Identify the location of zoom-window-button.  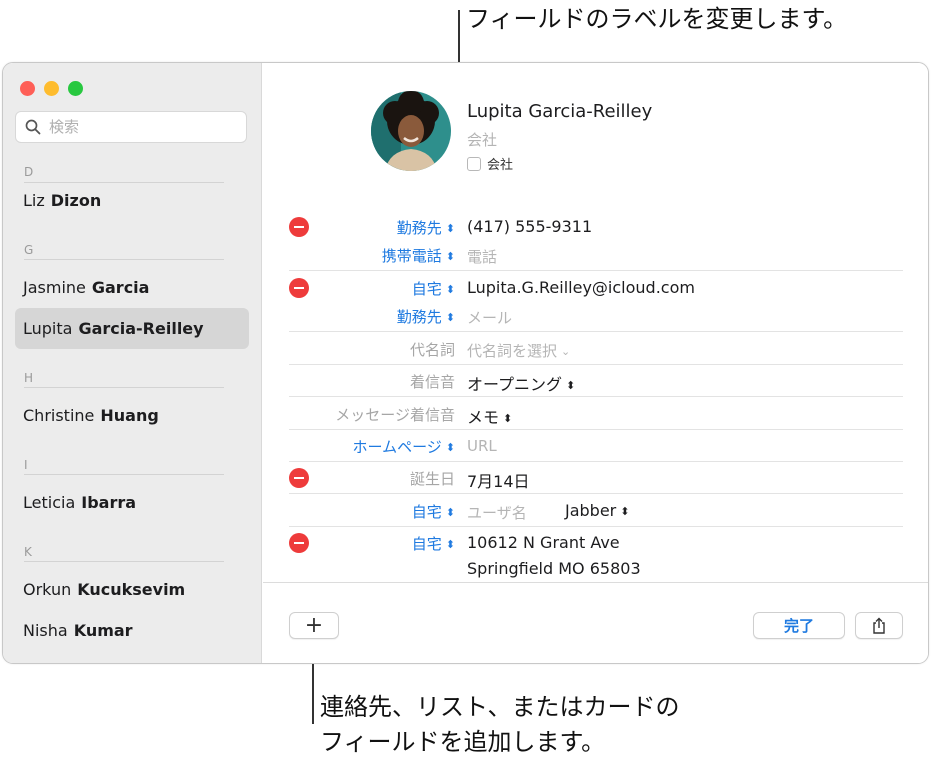
(75, 88).